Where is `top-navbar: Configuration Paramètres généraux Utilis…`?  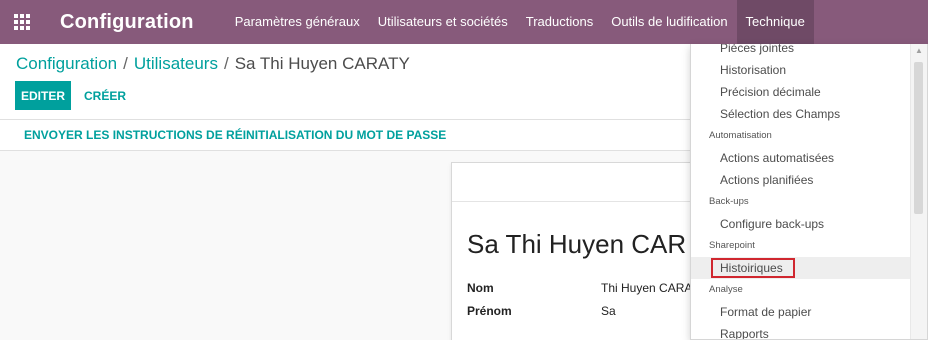 top-navbar: Configuration Paramètres généraux Utilis… is located at coordinates (464, 22).